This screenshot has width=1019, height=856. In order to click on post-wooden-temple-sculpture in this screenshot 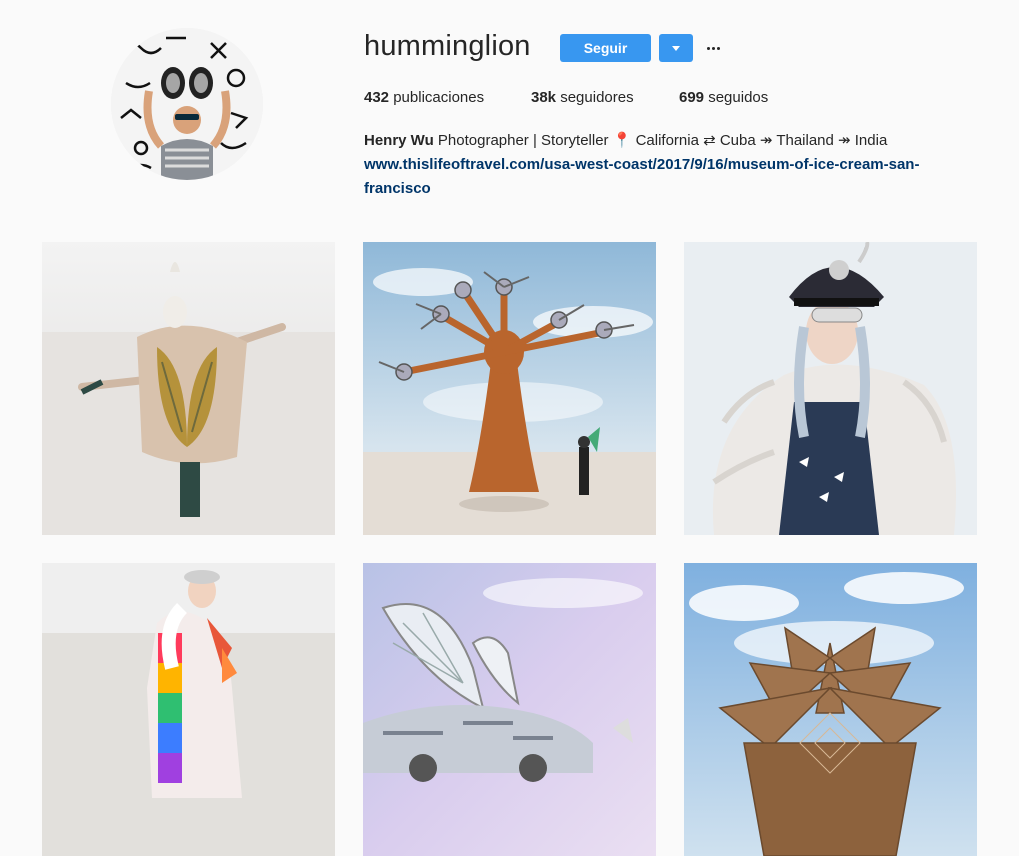, I will do `click(830, 709)`.